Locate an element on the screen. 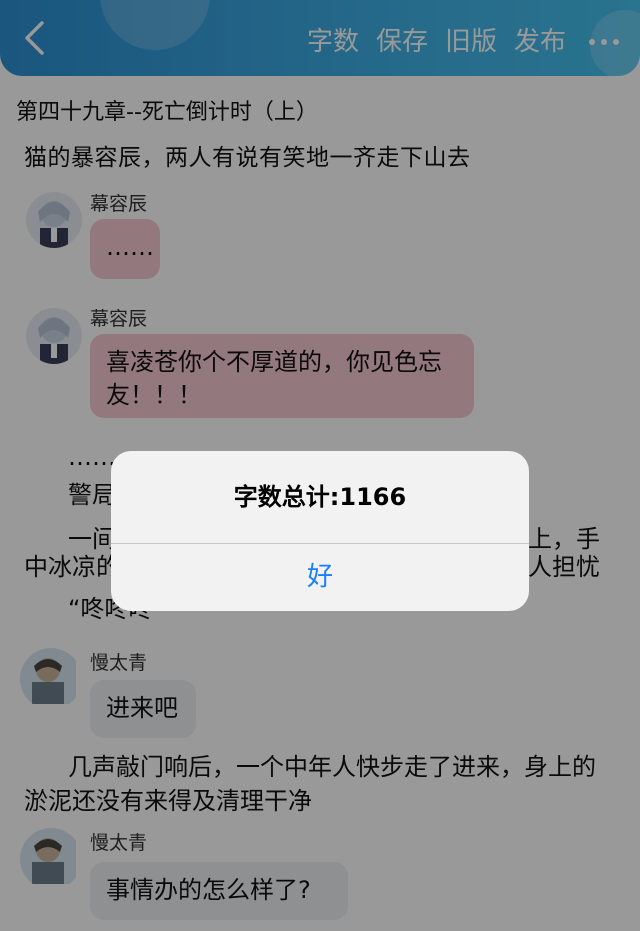 Image resolution: width=640 pixels, height=931 pixels. word-count-alert: 字数总计:1166 好 is located at coordinates (320, 531).